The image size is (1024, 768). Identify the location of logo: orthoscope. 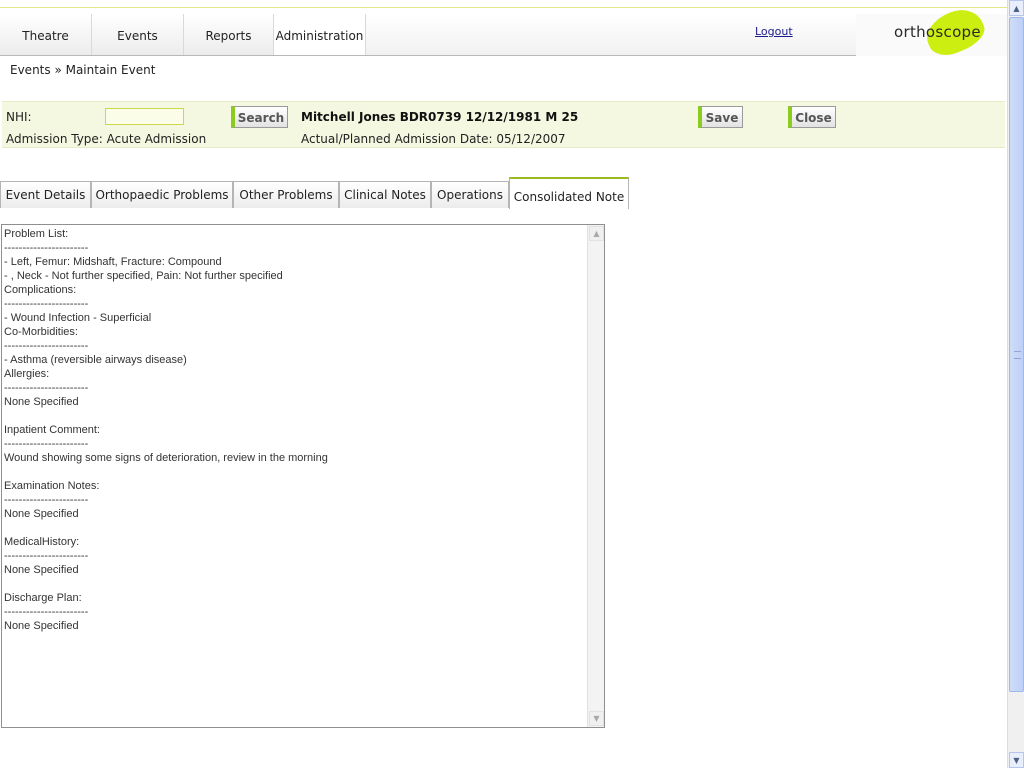
(937, 32).